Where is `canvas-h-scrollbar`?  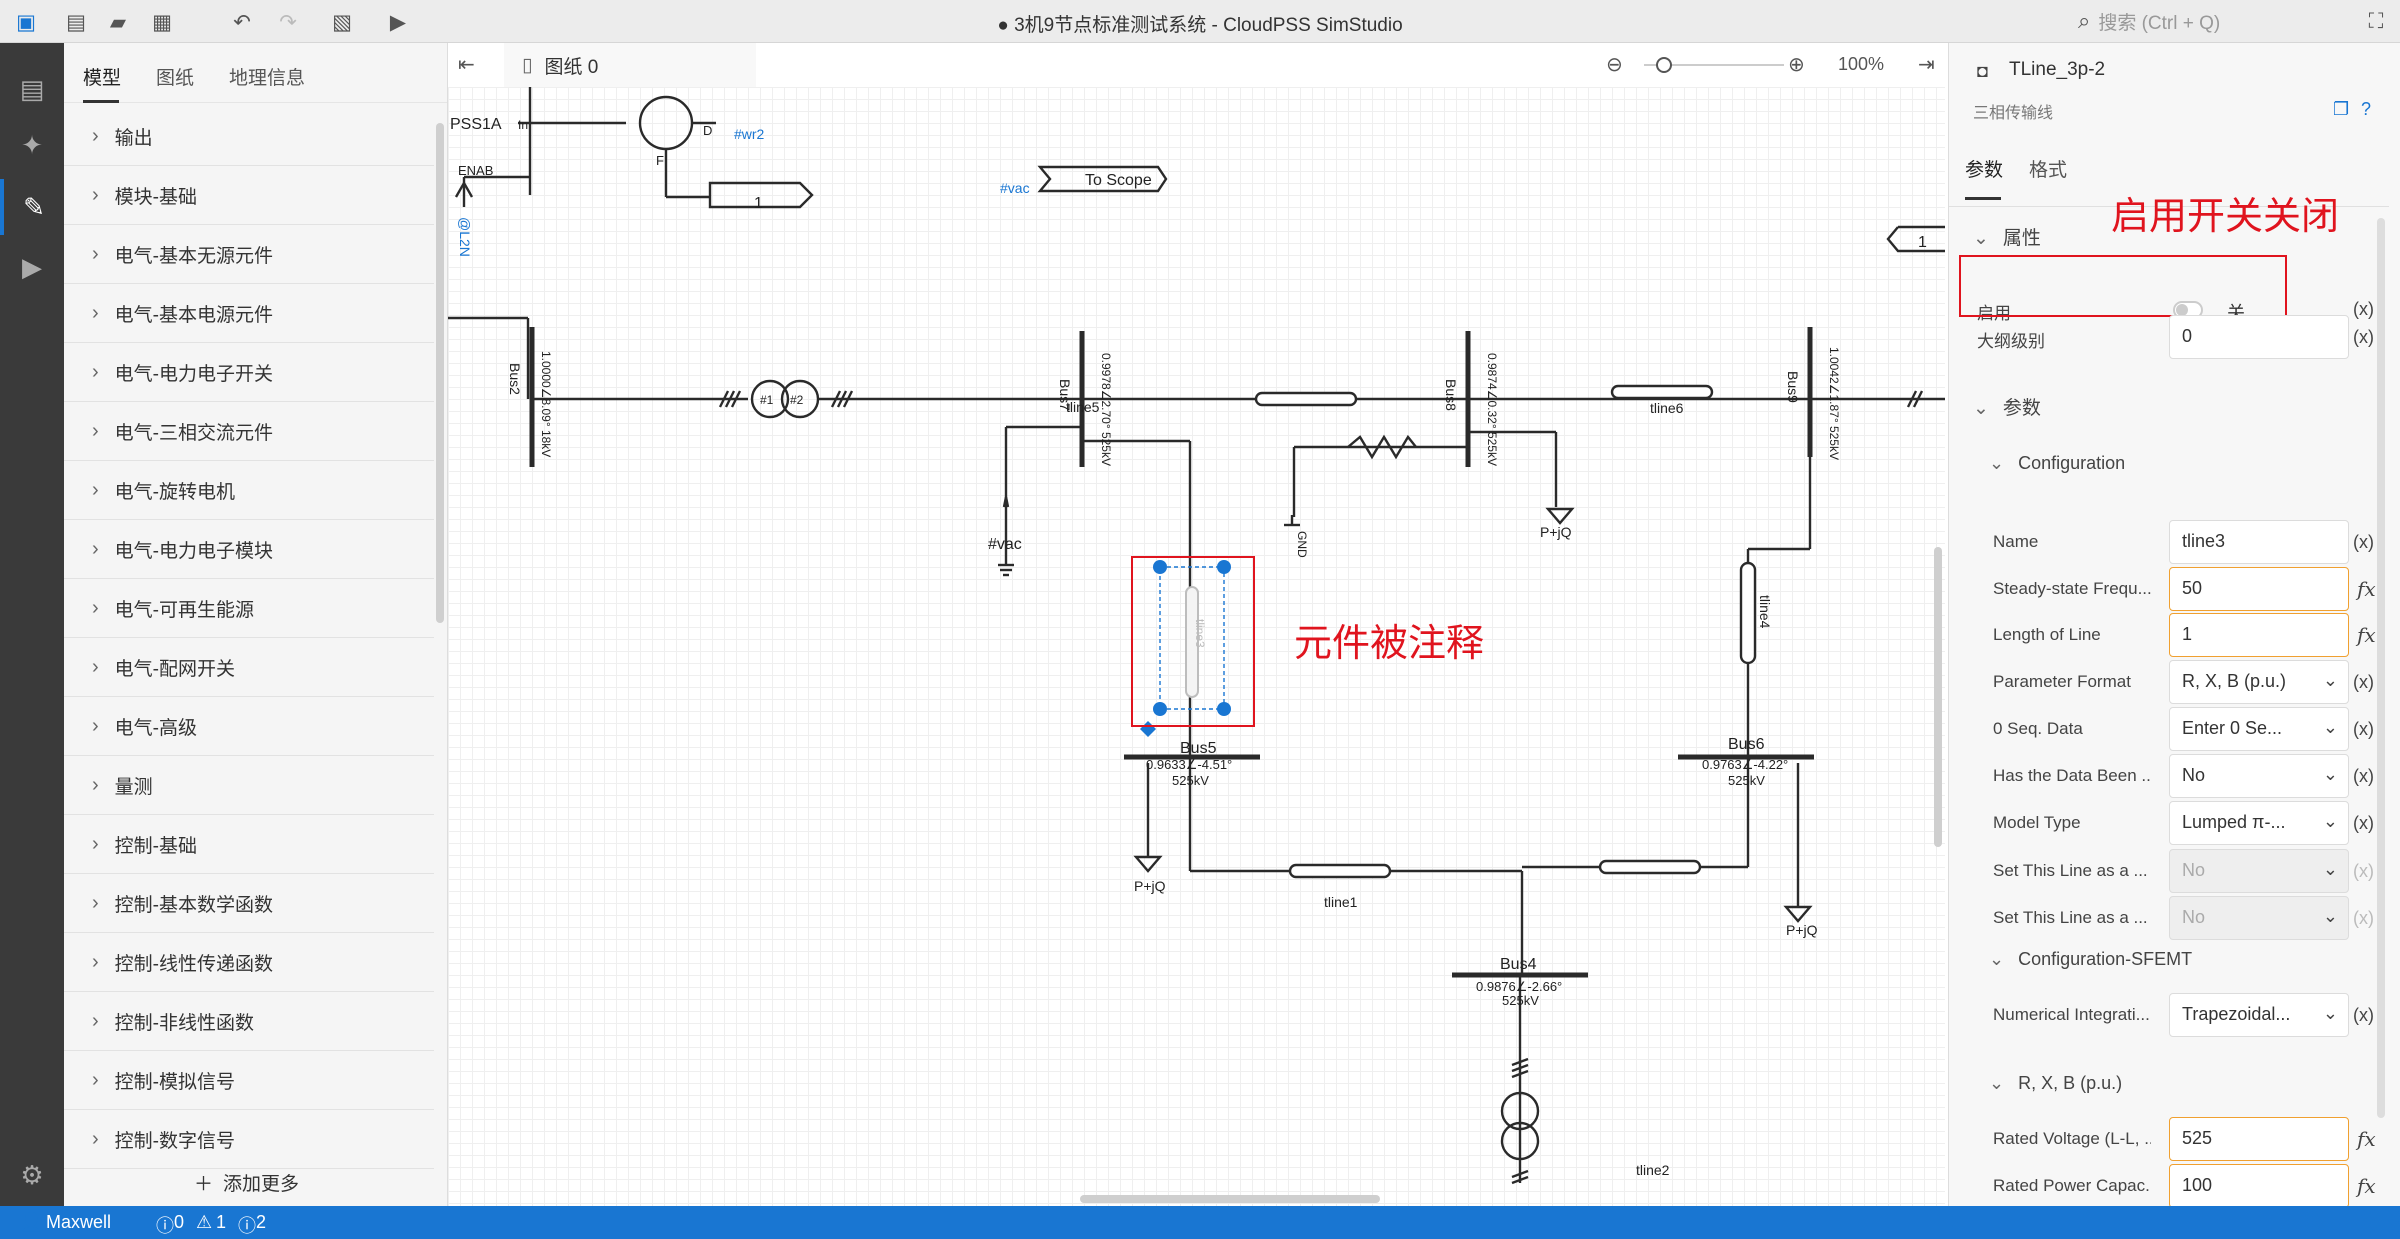
canvas-h-scrollbar is located at coordinates (1230, 1199).